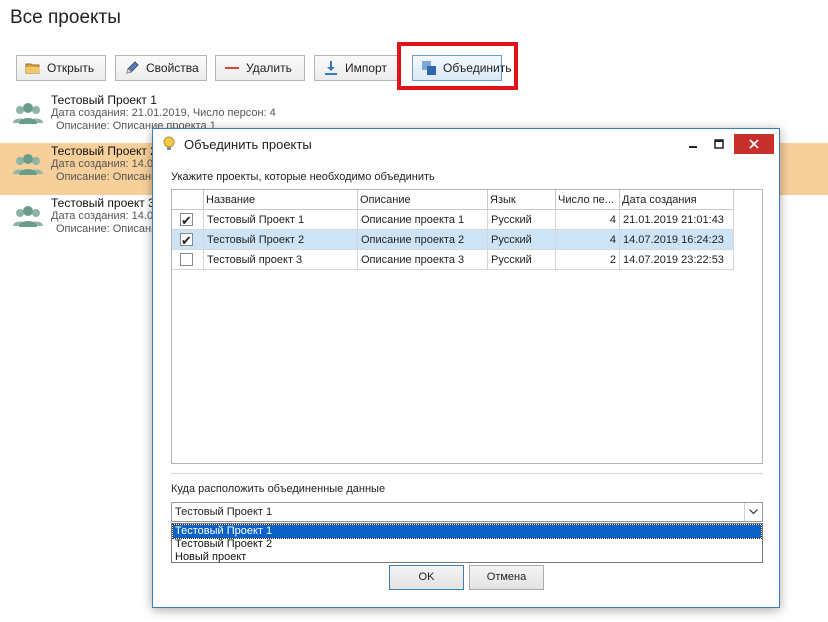 The height and width of the screenshot is (622, 828). What do you see at coordinates (65, 17) in the screenshot?
I see `page-title: Все проекты` at bounding box center [65, 17].